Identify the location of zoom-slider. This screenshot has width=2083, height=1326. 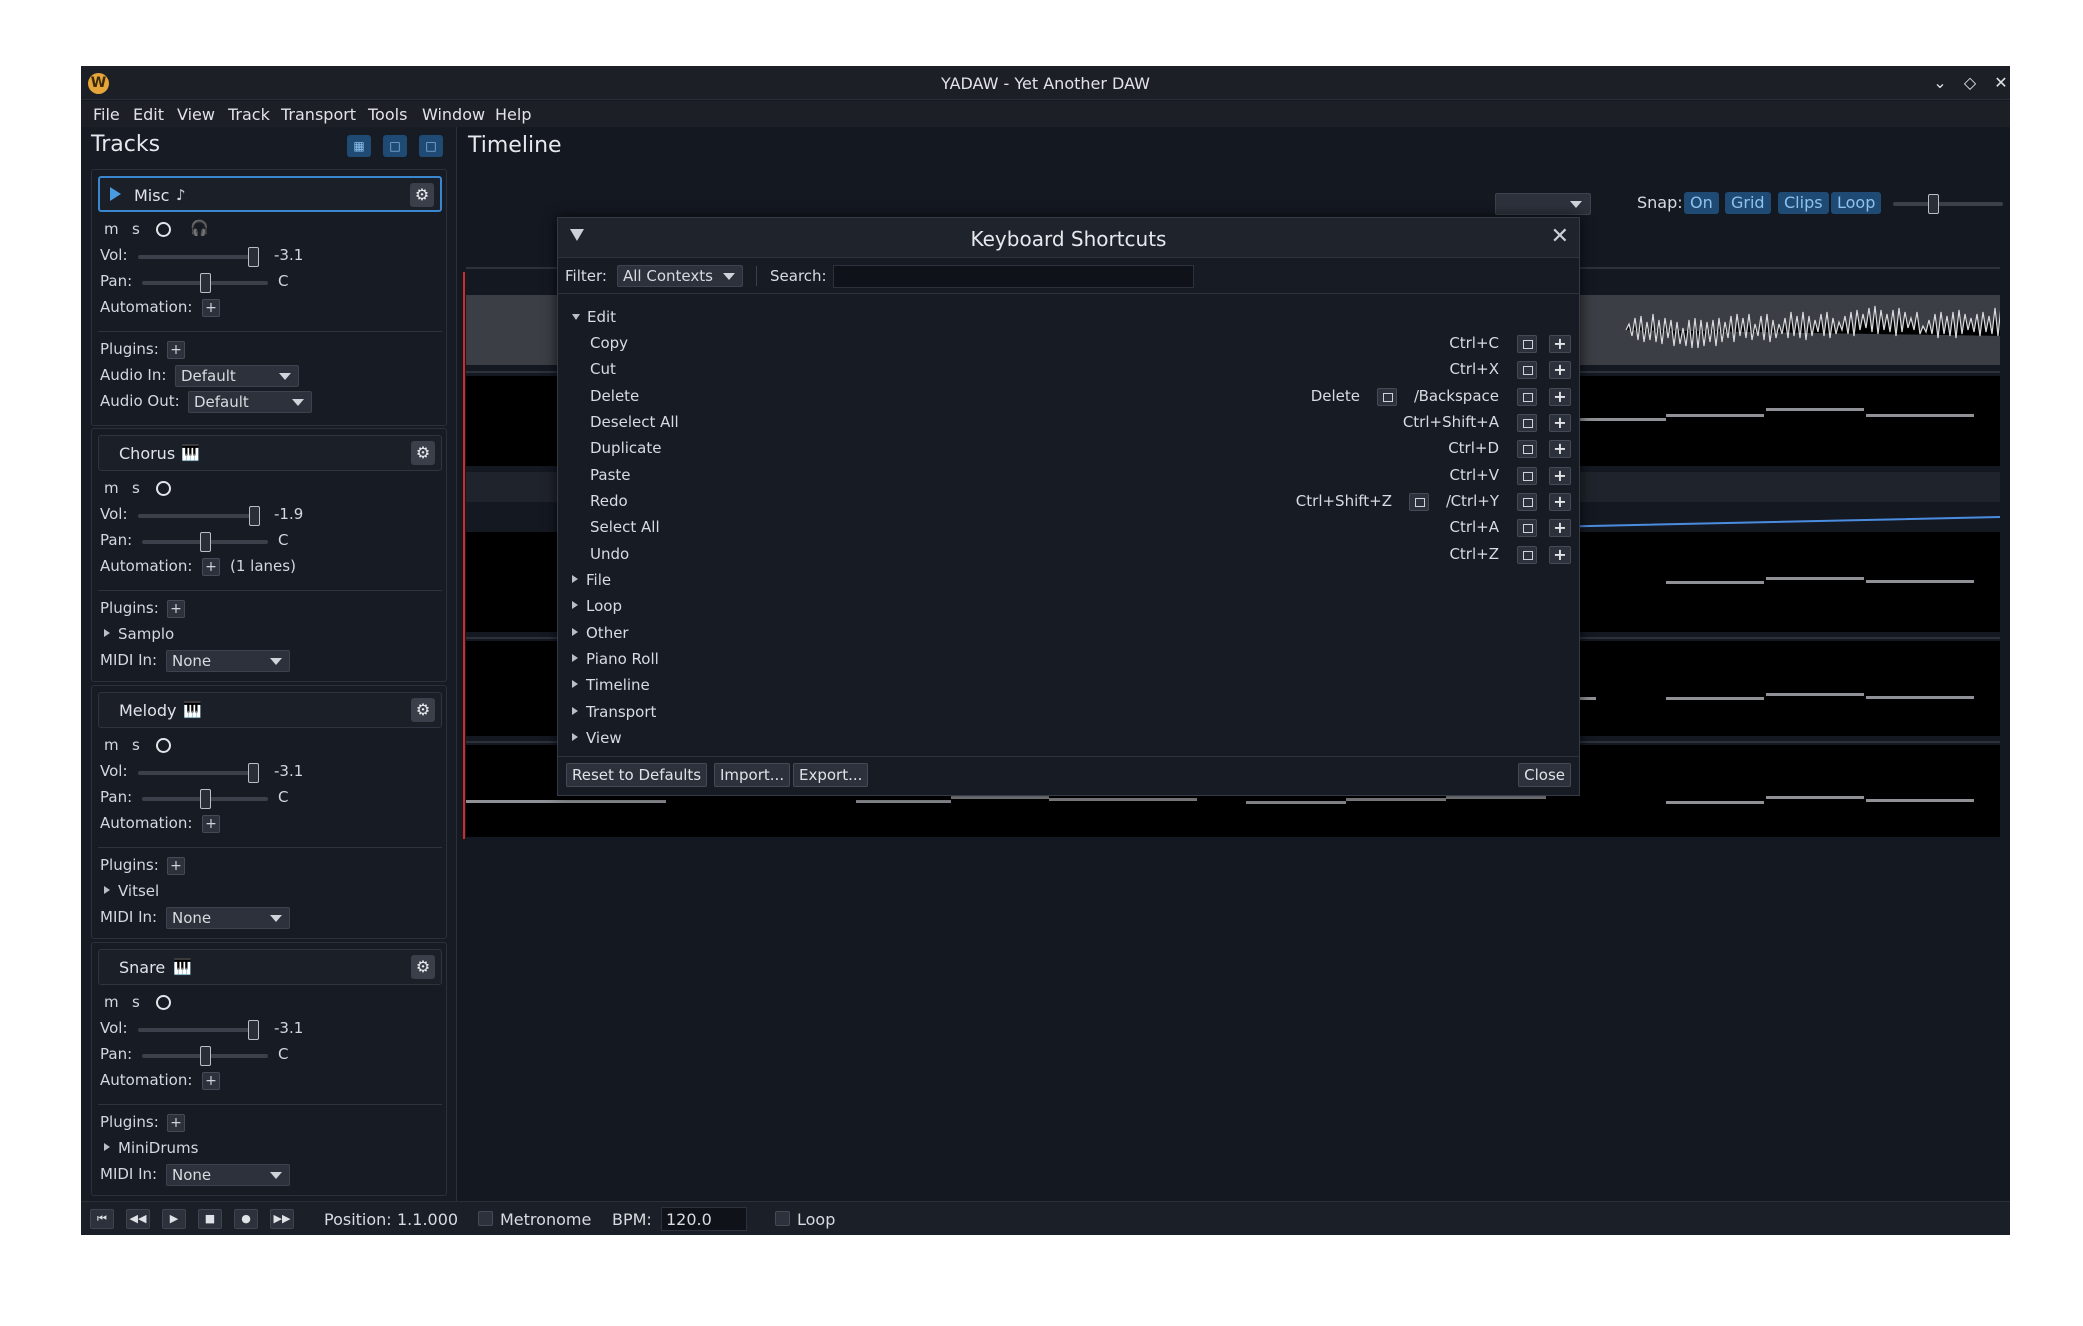
(1948, 204).